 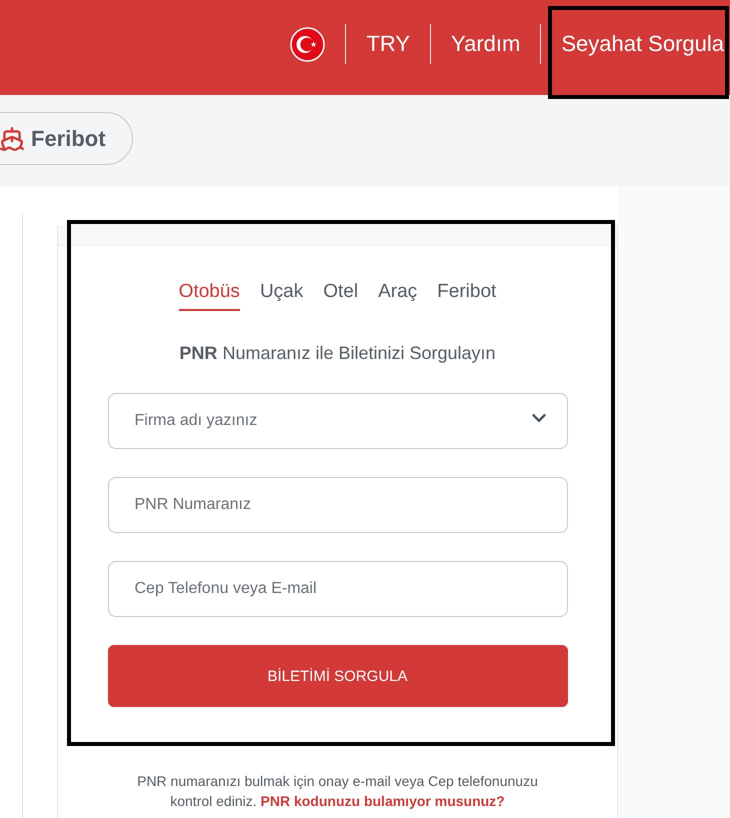 I want to click on input-field: PNR Numaranız, so click(x=338, y=505).